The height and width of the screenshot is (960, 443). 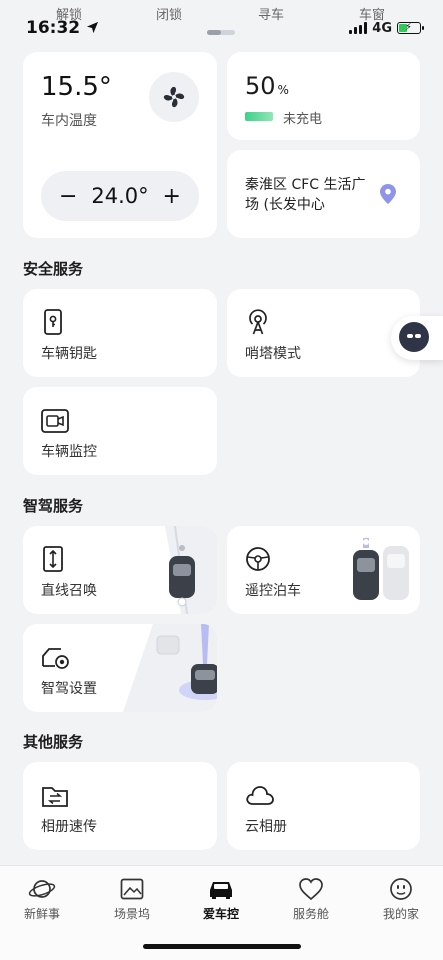 I want to click on planet-icon, so click(x=42, y=889).